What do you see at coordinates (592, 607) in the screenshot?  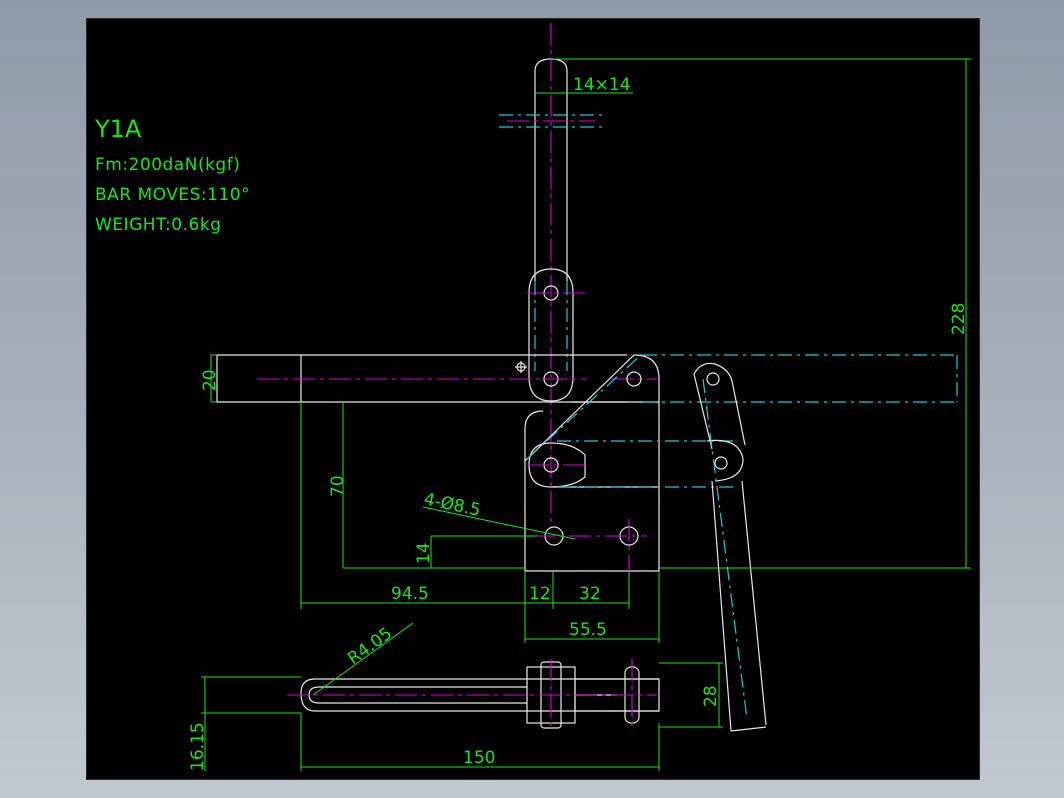 I see `dim-len-55-5: 55.5` at bounding box center [592, 607].